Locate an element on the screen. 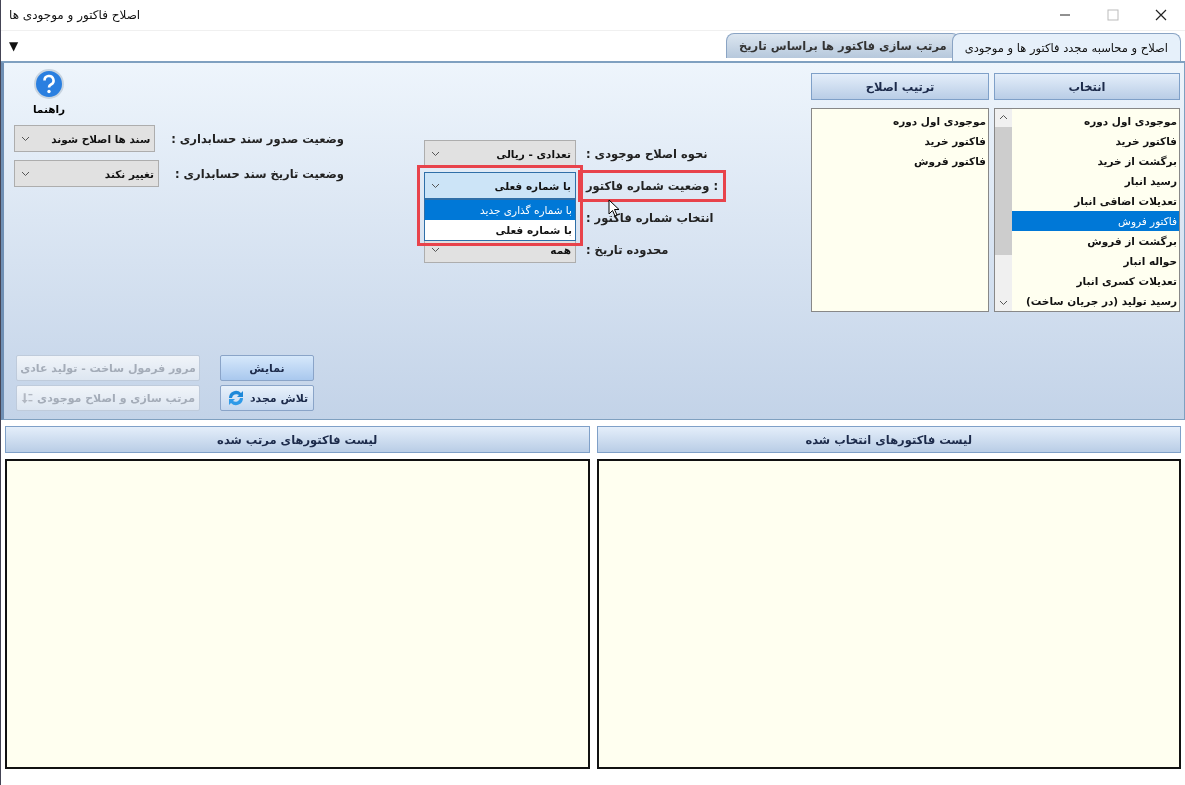 The height and width of the screenshot is (785, 1185). menu-dropdown: ▼ is located at coordinates (10, 50).